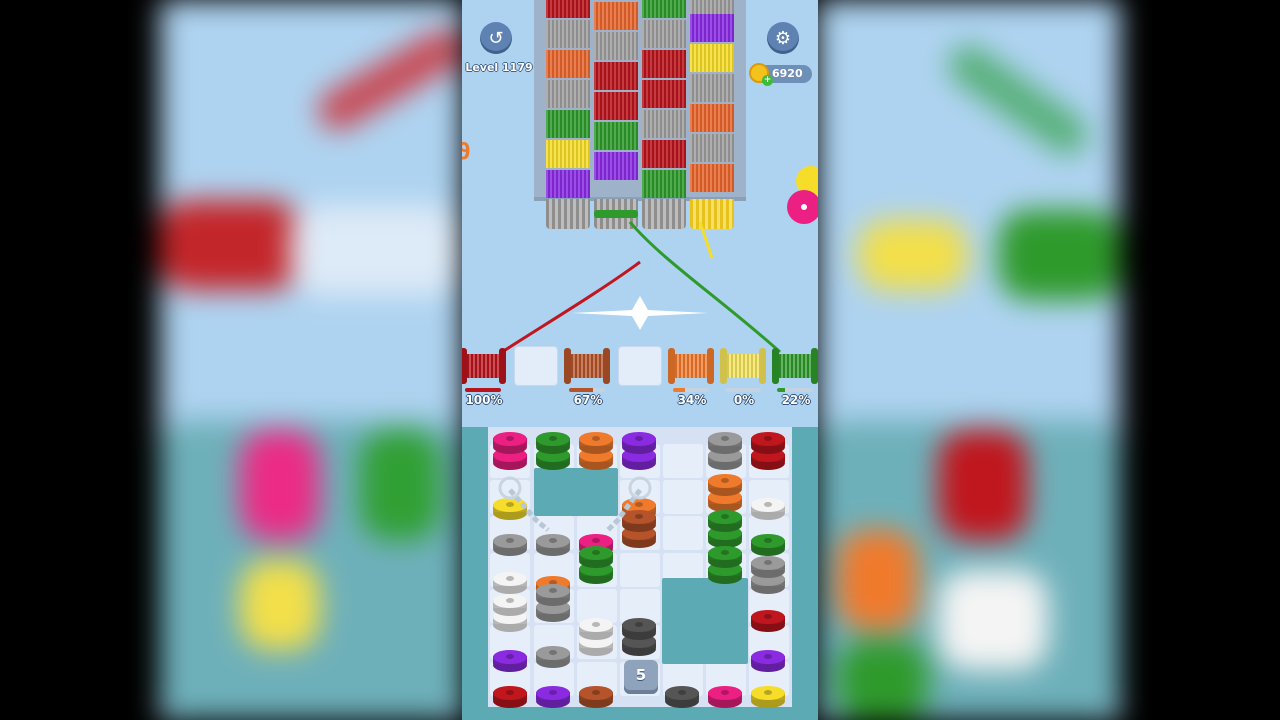 This screenshot has height=720, width=1280. I want to click on locked-count: 5, so click(641, 675).